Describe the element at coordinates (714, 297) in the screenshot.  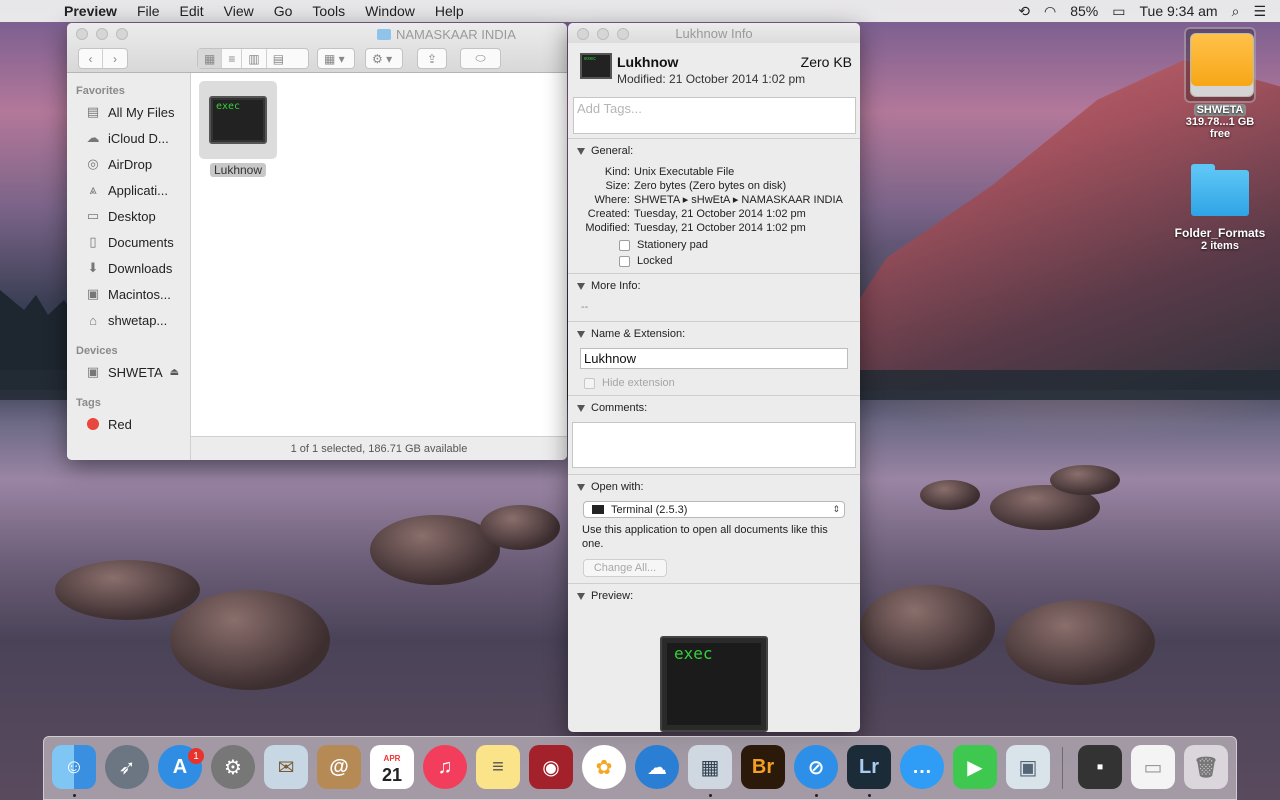
I see `section-more-info: More Info: --` at that location.